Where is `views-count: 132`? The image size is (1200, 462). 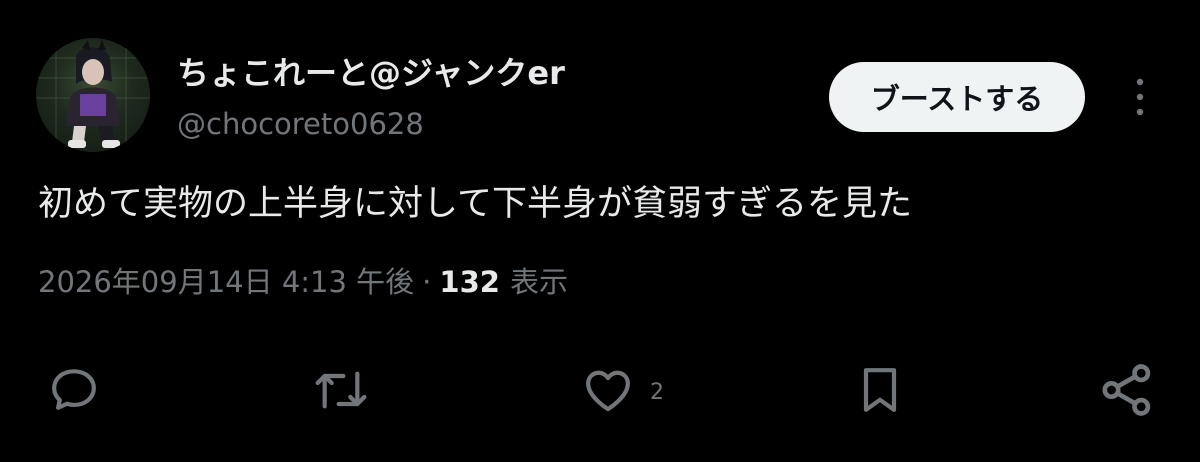 views-count: 132 is located at coordinates (469, 282).